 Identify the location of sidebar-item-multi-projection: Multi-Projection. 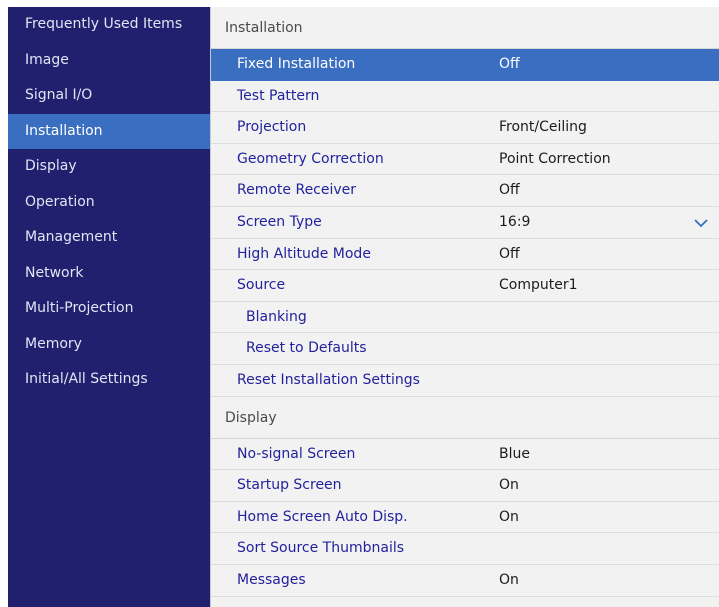
(109, 309).